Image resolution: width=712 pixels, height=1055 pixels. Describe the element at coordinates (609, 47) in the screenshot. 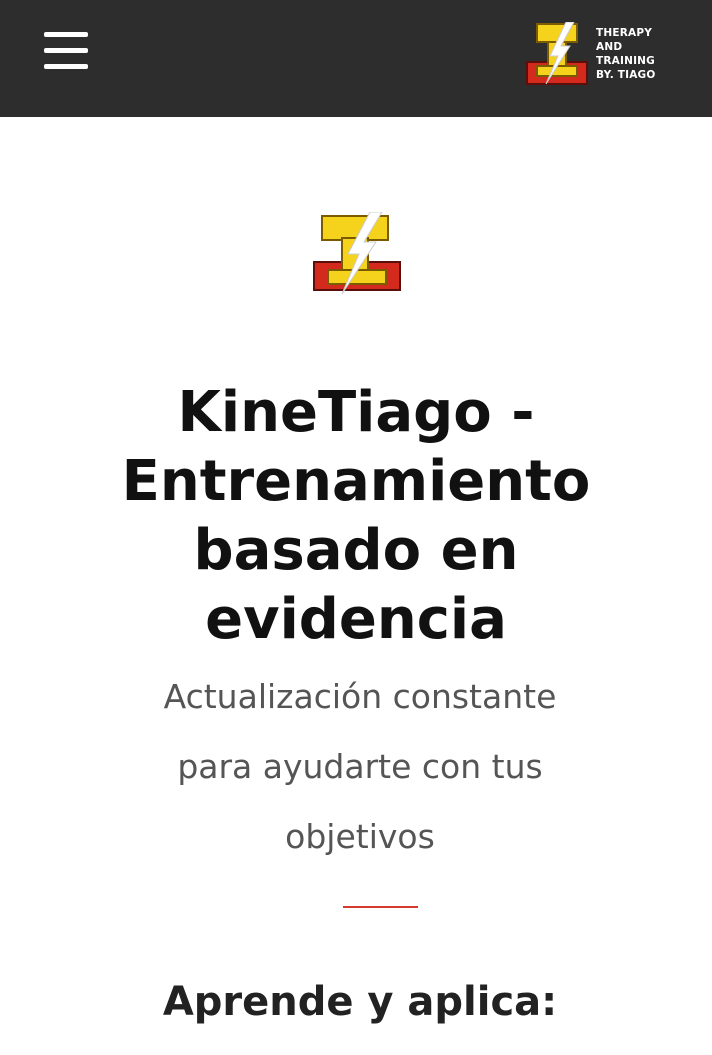

I see `logo-line: AND` at that location.